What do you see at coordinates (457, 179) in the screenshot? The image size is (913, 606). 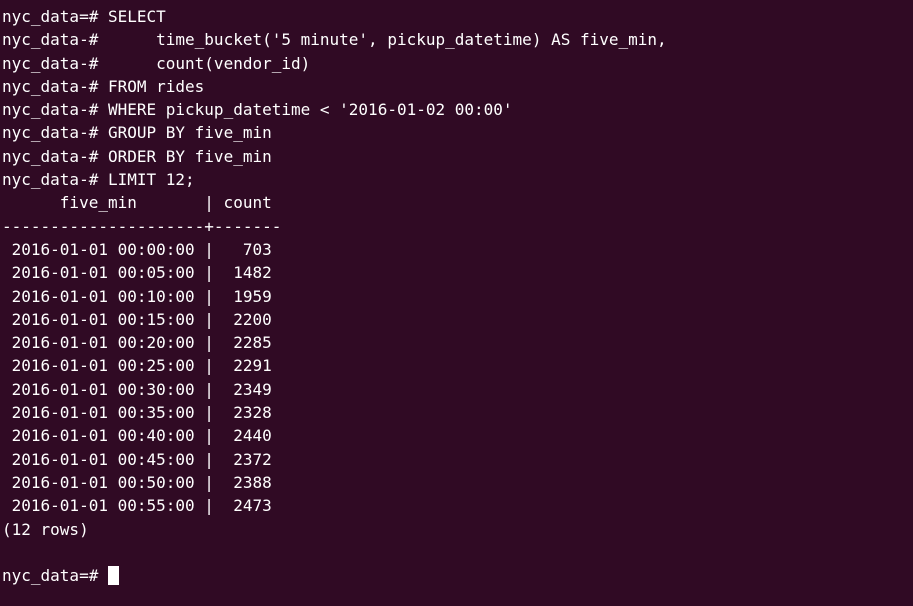 I see `query-line: nyc_data-# LIMIT 12;` at bounding box center [457, 179].